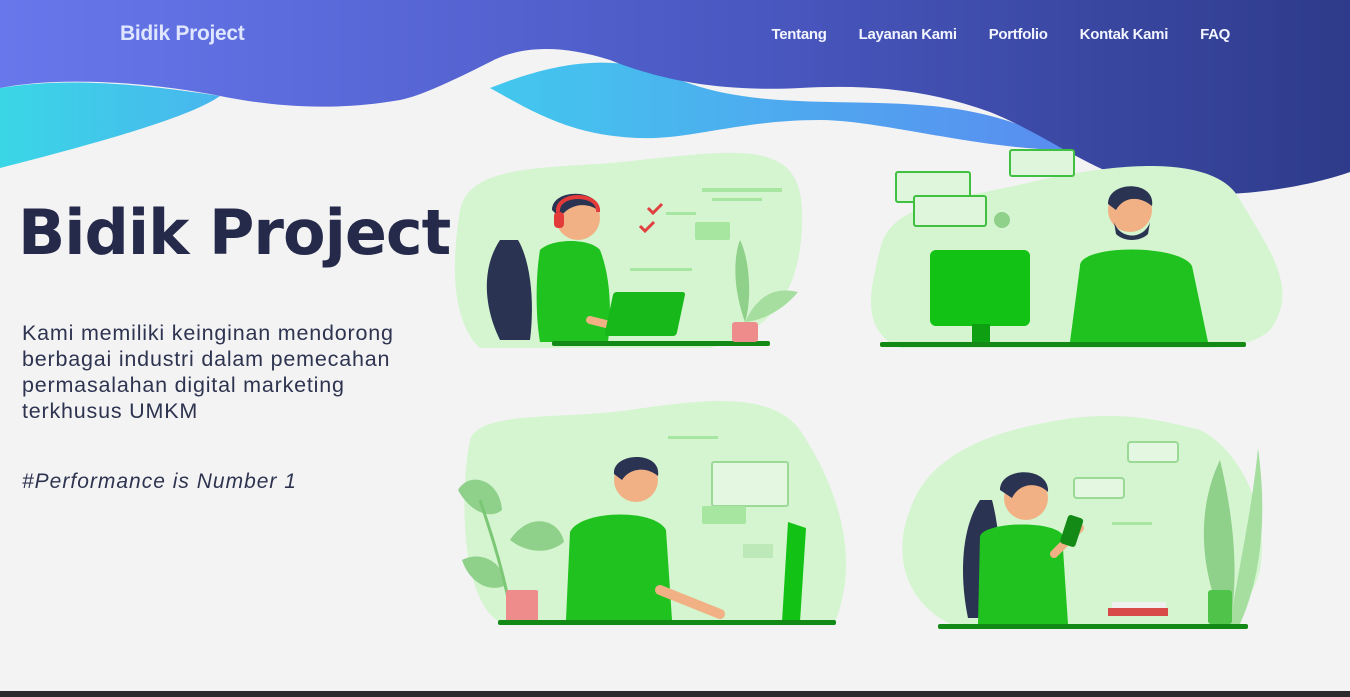 Image resolution: width=1350 pixels, height=697 pixels. I want to click on hero-tagline: #Performance is Number 1, so click(159, 481).